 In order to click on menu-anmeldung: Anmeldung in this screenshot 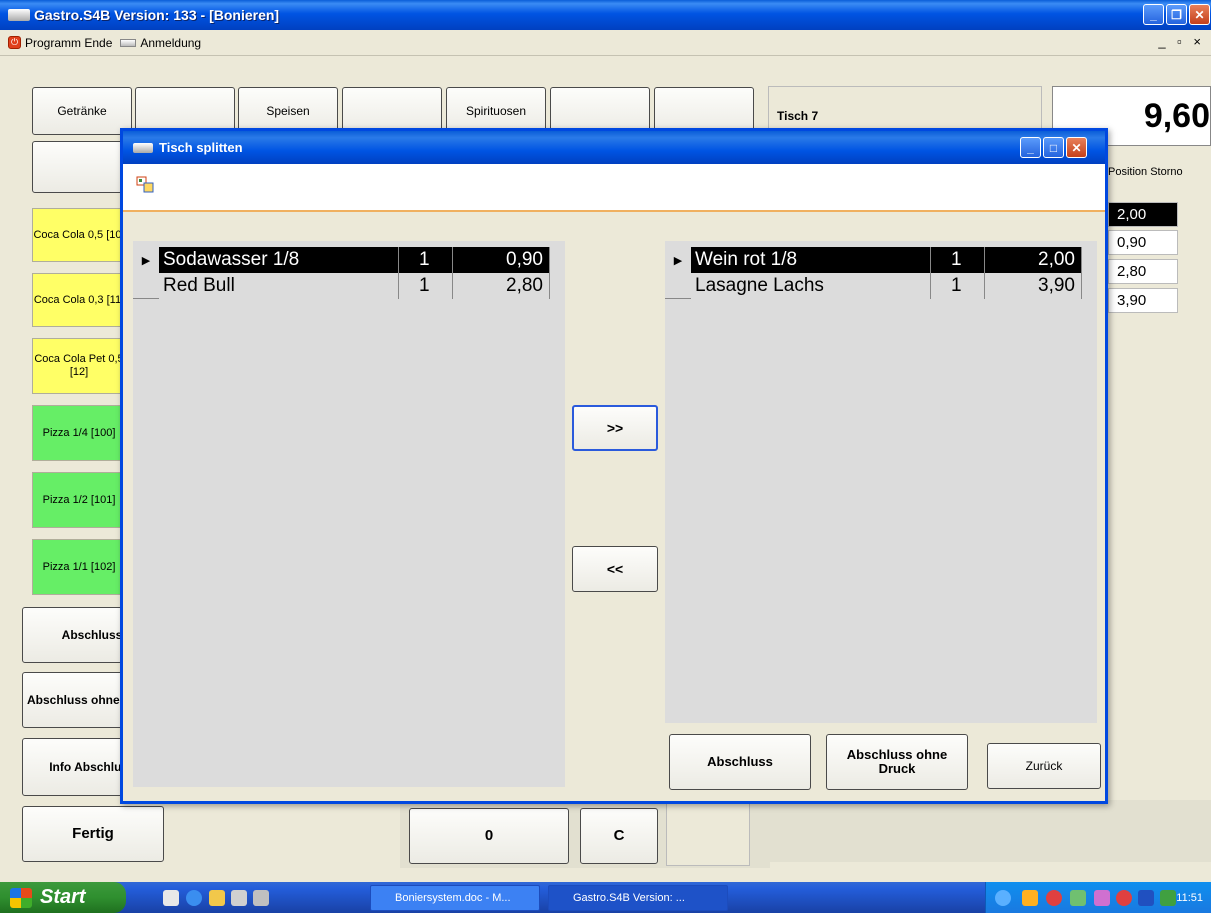, I will do `click(160, 43)`.